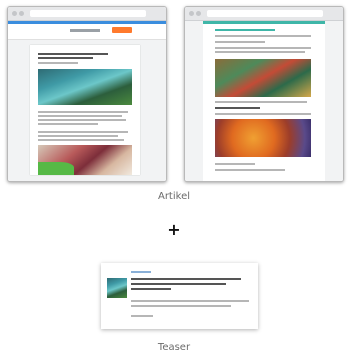 This screenshot has width=348, height=357. I want to click on food-photo, so click(263, 78).